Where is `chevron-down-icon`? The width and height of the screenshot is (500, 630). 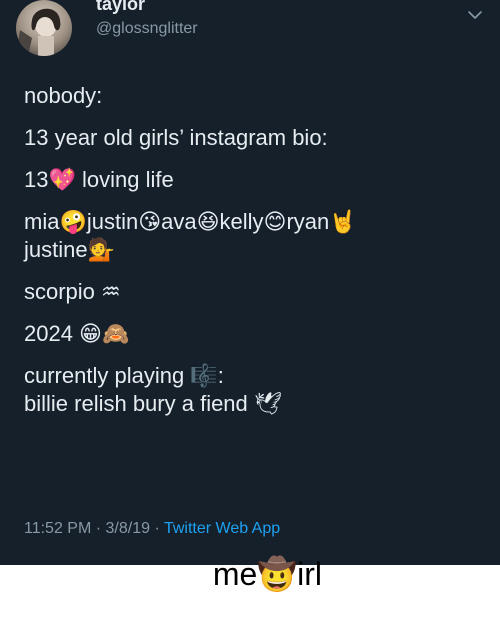 chevron-down-icon is located at coordinates (475, 15).